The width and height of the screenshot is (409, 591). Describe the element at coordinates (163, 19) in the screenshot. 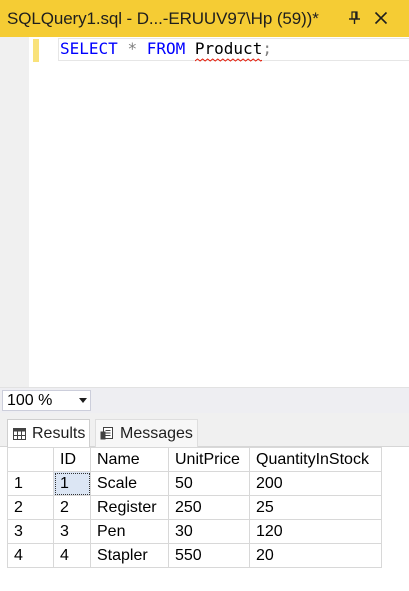

I see `document-tab-title: SQLQuery1.sql - D...-ERUUV97\Hp (59))*` at that location.